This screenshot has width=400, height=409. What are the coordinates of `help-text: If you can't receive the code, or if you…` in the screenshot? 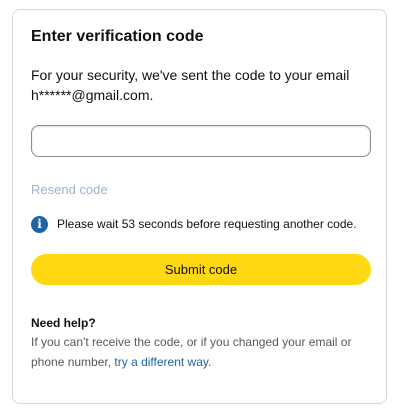 It's located at (203, 352).